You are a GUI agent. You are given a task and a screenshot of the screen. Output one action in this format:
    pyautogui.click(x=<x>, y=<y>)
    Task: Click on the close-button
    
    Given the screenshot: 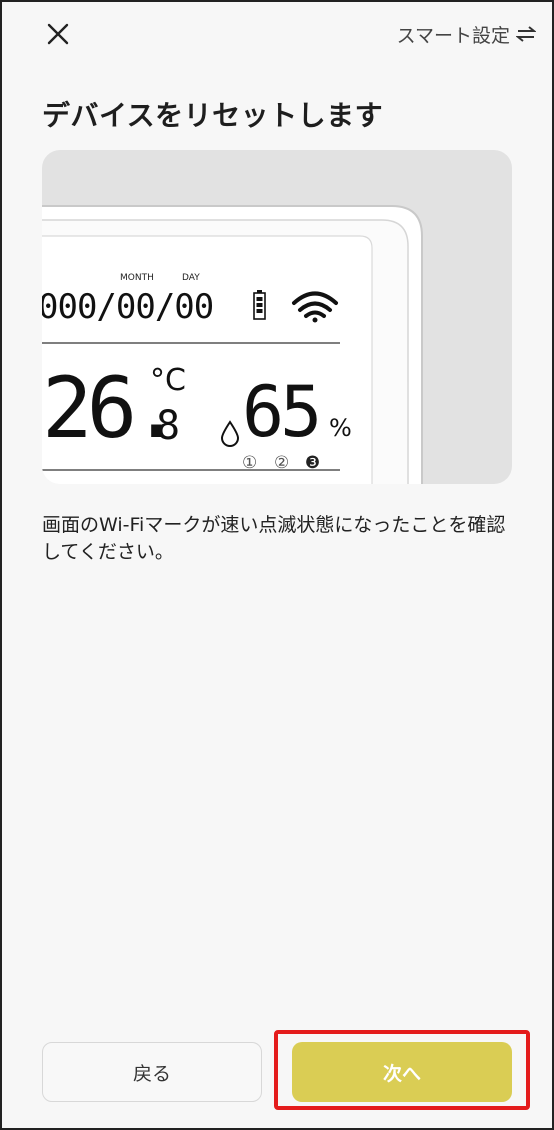 What is the action you would take?
    pyautogui.click(x=58, y=34)
    